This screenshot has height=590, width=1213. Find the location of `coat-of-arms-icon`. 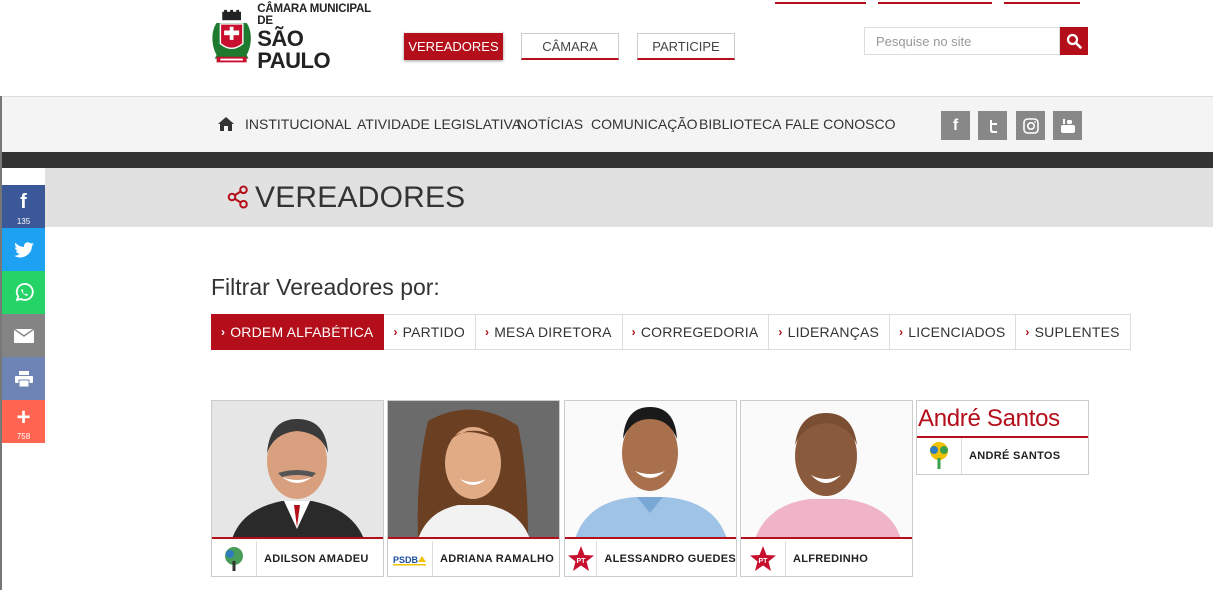

coat-of-arms-icon is located at coordinates (231, 36).